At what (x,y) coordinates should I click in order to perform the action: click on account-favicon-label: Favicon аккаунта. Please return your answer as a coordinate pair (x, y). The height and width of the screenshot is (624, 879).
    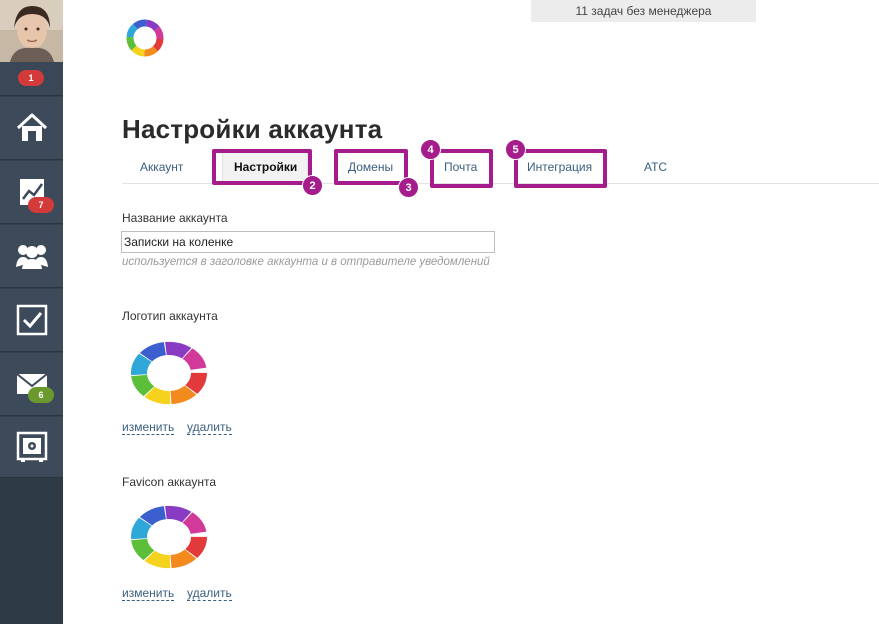
    Looking at the image, I should click on (169, 482).